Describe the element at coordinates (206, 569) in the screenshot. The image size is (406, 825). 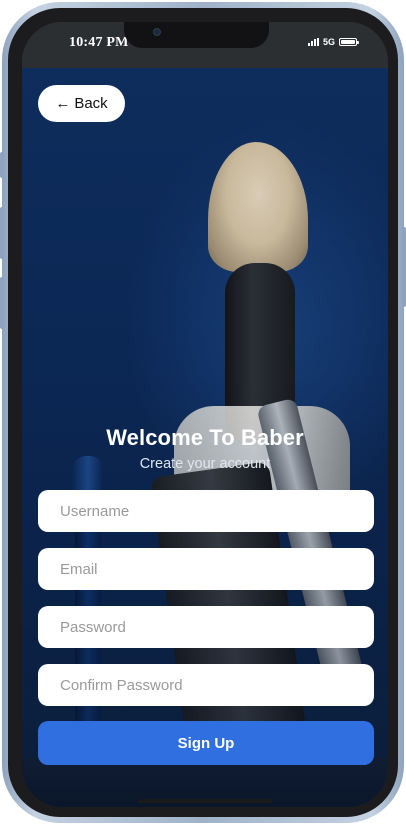
I see `email-field` at that location.